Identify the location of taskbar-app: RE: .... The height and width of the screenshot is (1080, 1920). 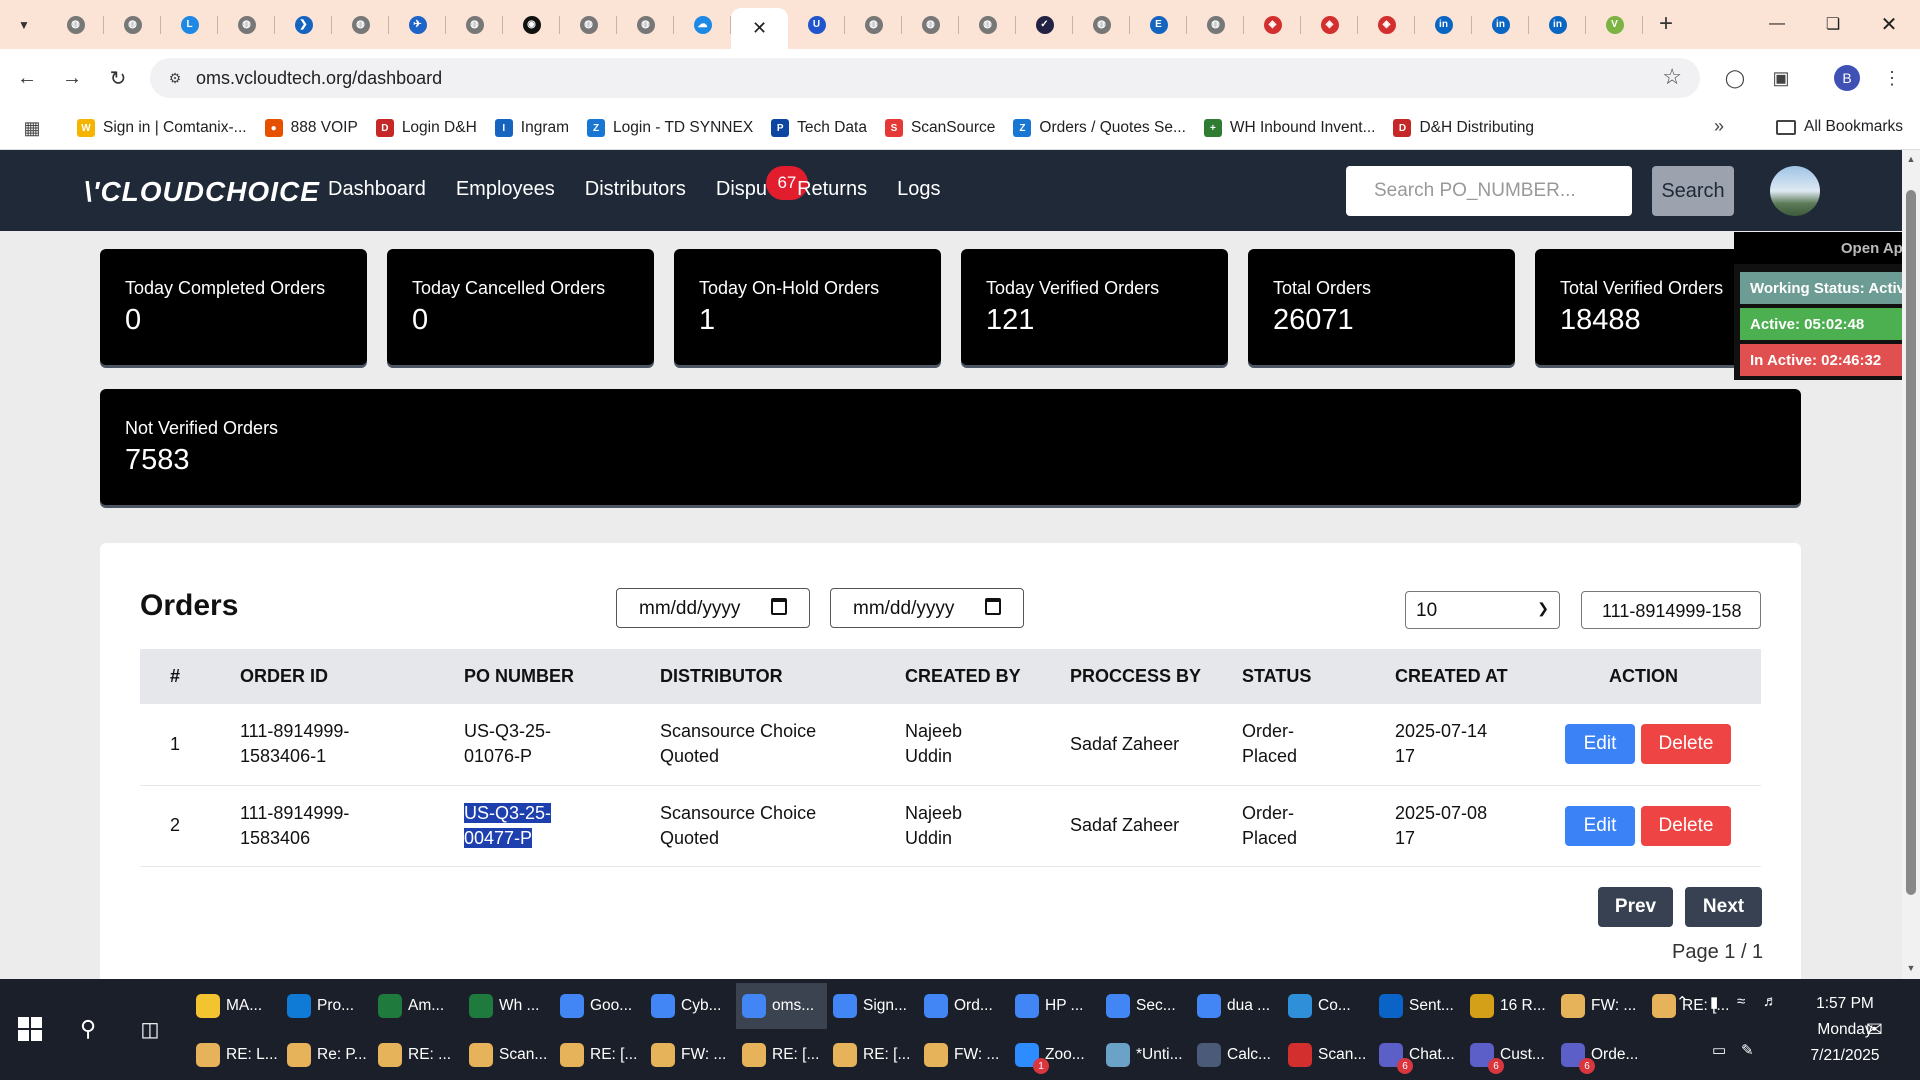
(417, 1055).